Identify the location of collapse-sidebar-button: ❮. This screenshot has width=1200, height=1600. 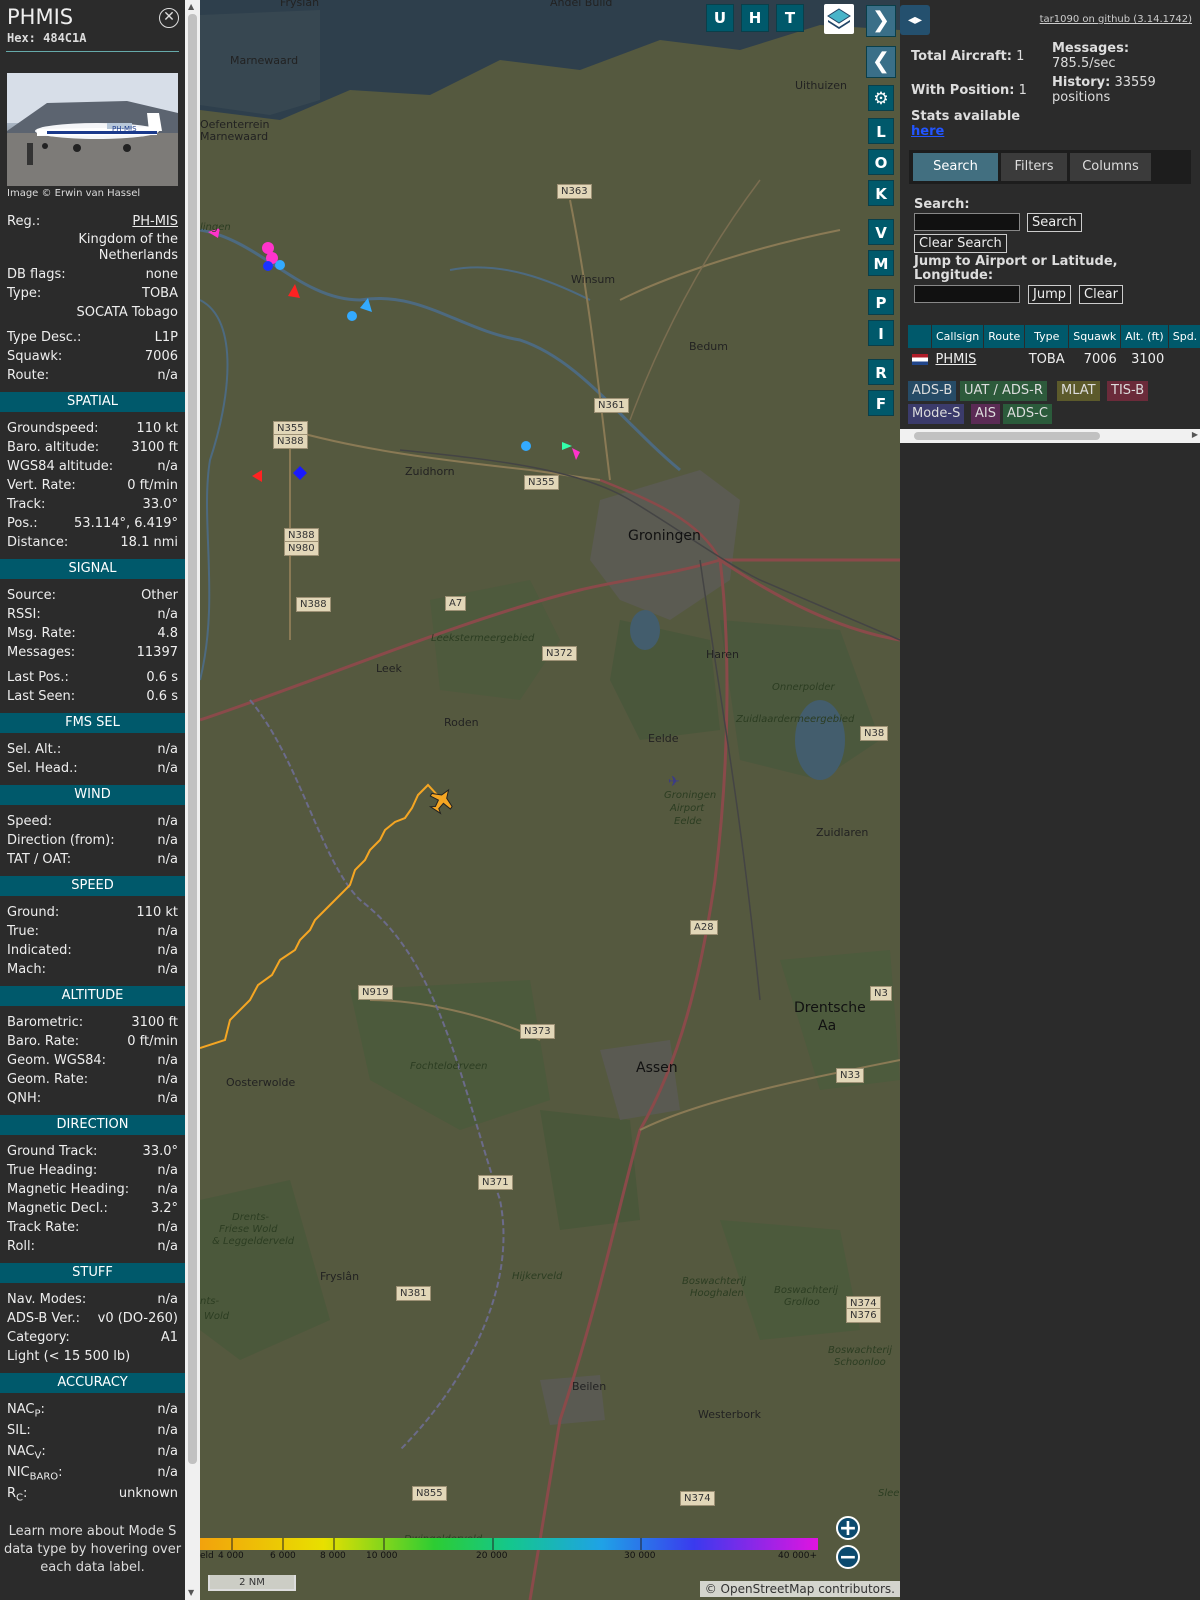
(881, 62).